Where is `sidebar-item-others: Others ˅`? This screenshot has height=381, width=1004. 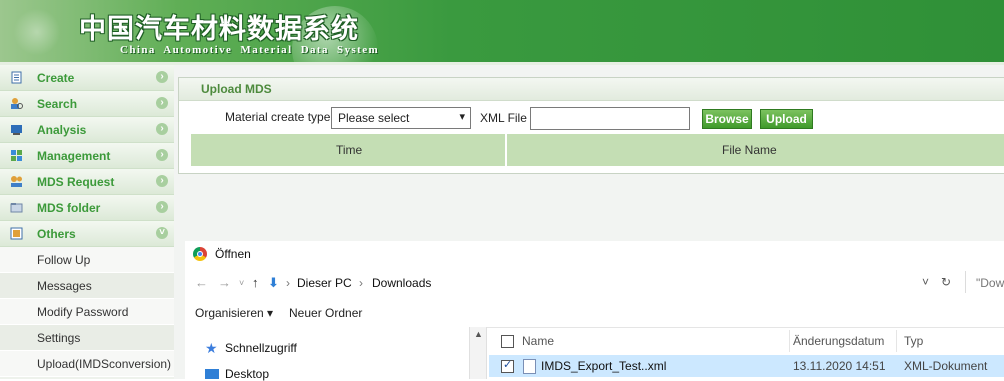 sidebar-item-others: Others ˅ is located at coordinates (87, 234).